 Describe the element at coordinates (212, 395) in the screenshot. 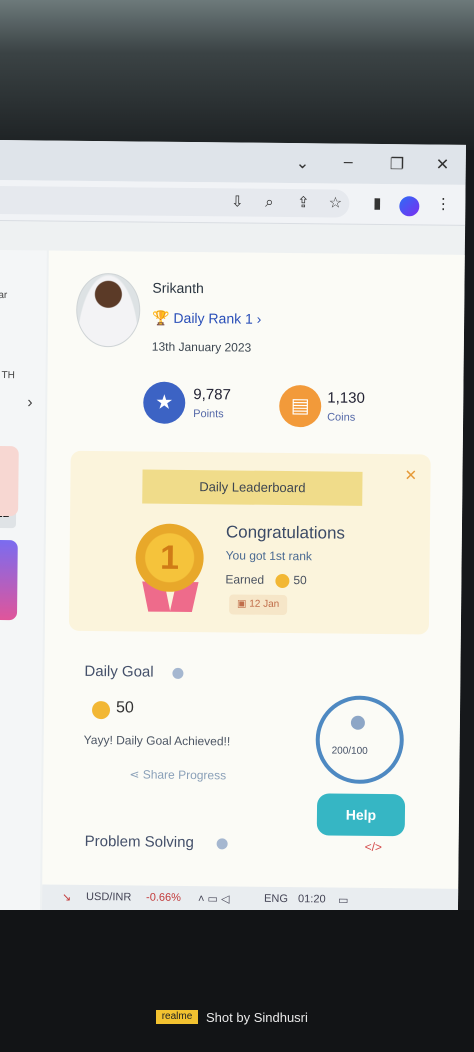

I see `points-value: 9,787` at that location.